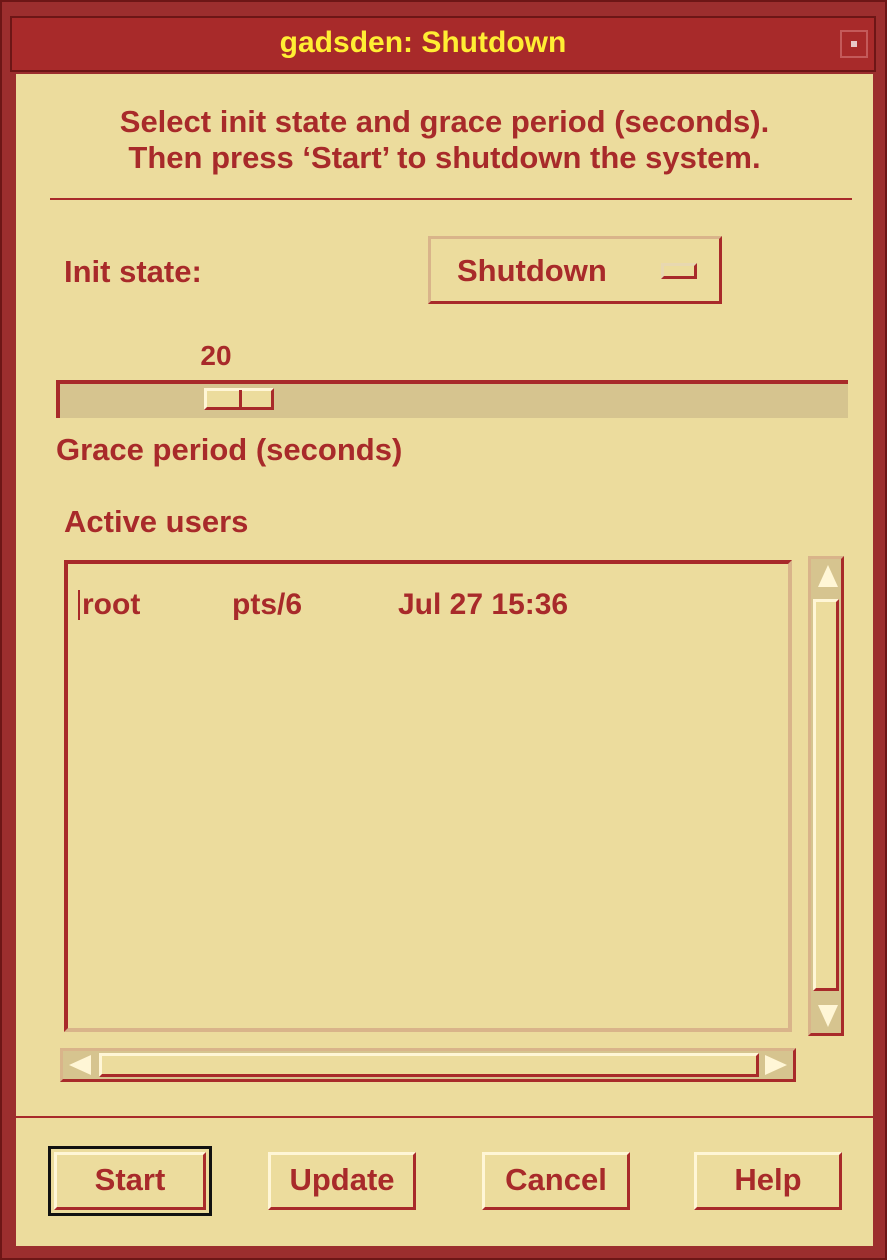 This screenshot has height=1260, width=887. Describe the element at coordinates (80, 1065) in the screenshot. I see `scroll-left-arrow-icon` at that location.